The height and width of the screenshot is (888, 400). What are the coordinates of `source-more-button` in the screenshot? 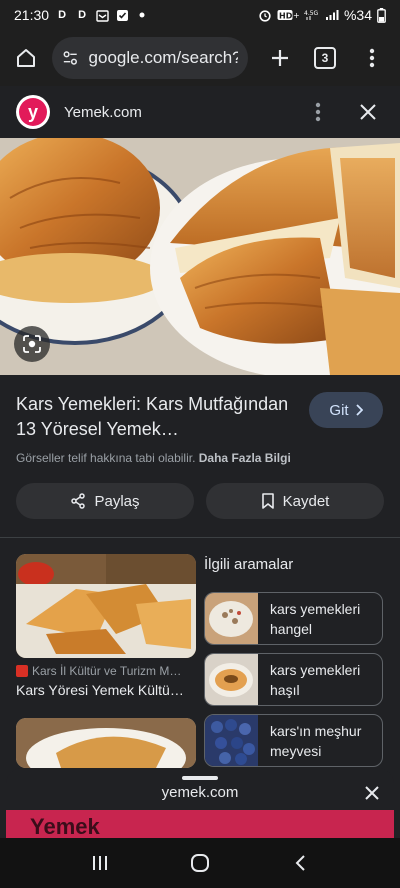 It's located at (318, 112).